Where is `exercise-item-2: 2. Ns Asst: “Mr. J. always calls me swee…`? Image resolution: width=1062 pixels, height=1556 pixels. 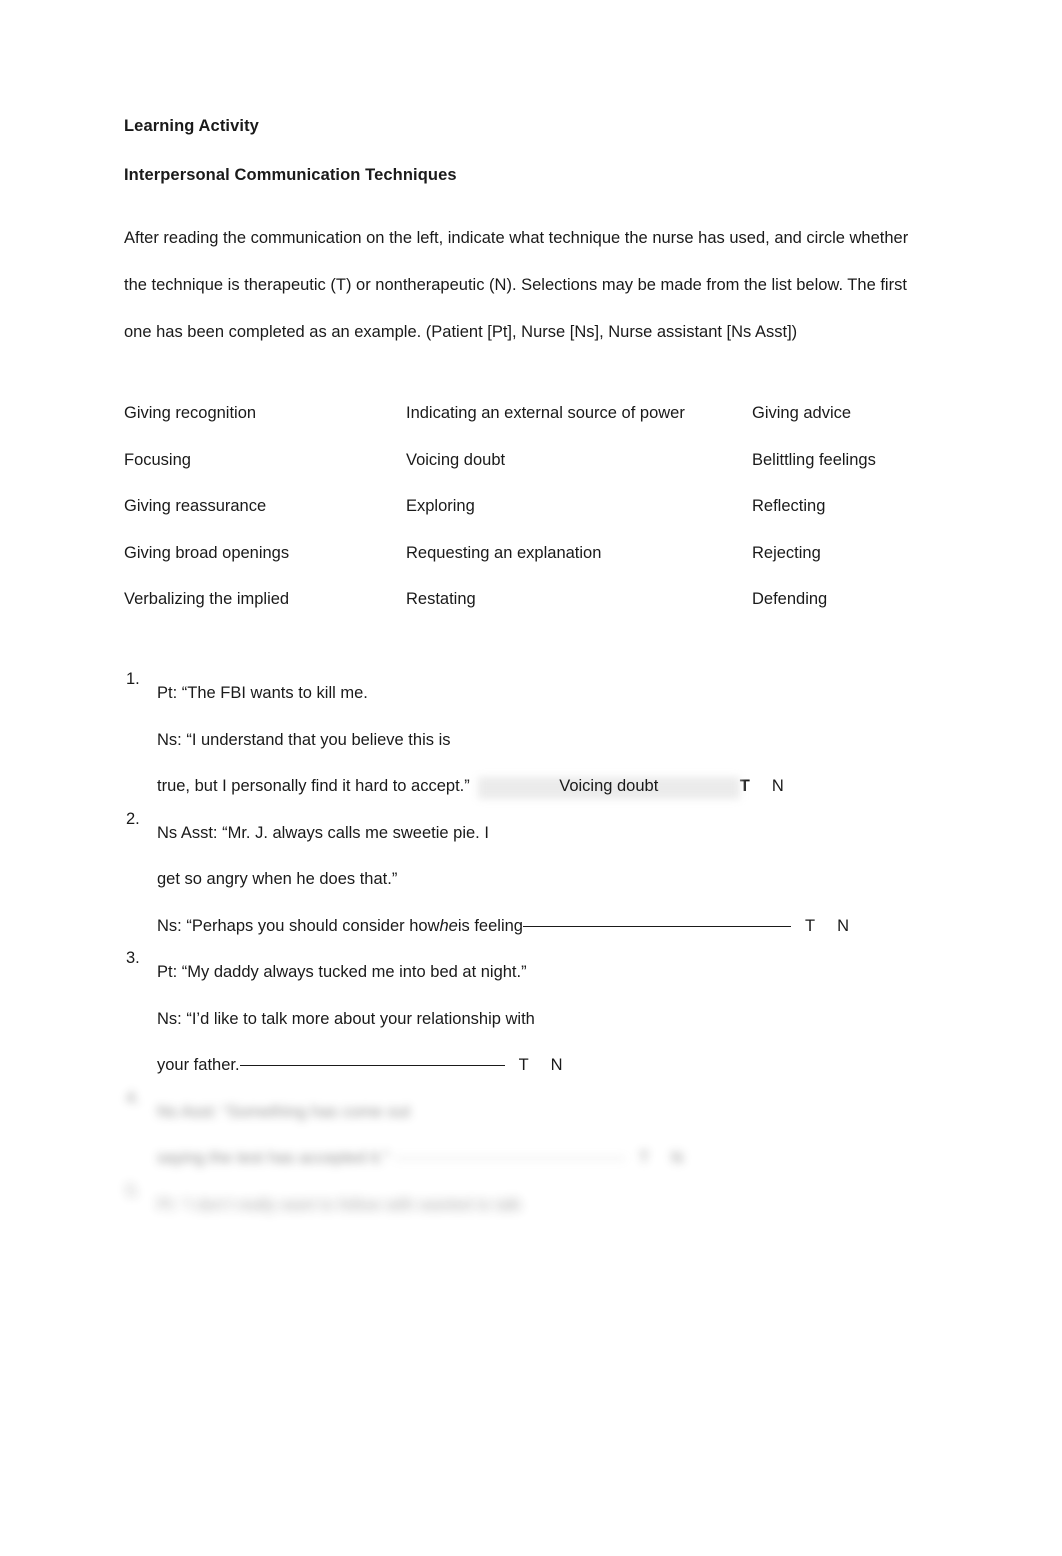
exercise-item-2: 2. Ns Asst: “Mr. J. always calls me swee… is located at coordinates (524, 880).